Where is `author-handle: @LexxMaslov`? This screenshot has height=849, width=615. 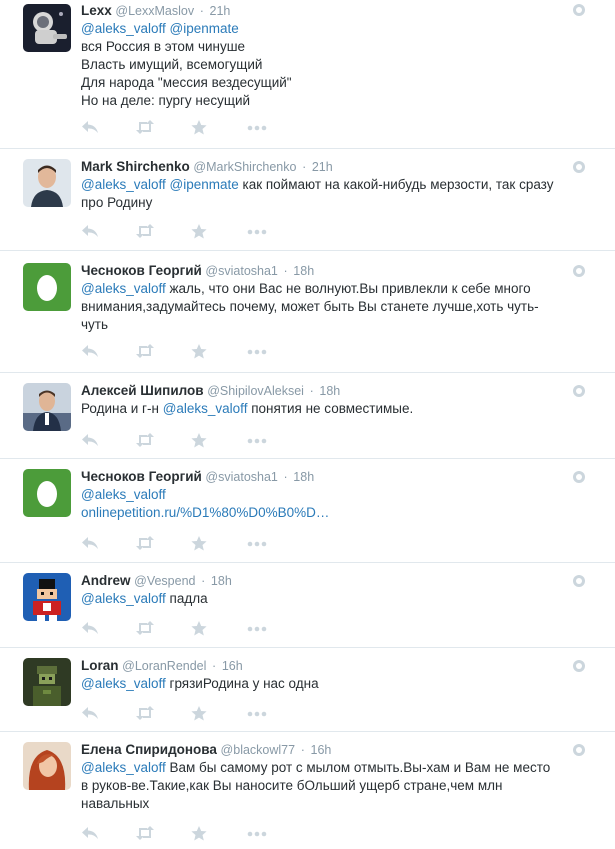 author-handle: @LexxMaslov is located at coordinates (154, 11).